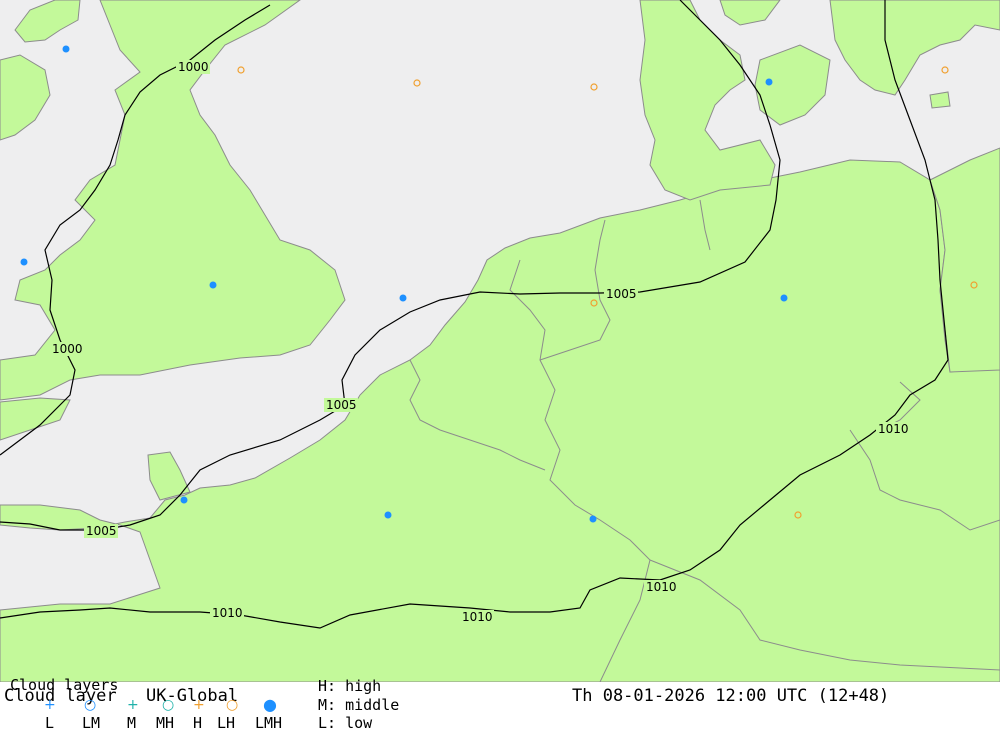 The width and height of the screenshot is (1000, 733). What do you see at coordinates (359, 705) in the screenshot?
I see `legend-key-middle: M: middle` at bounding box center [359, 705].